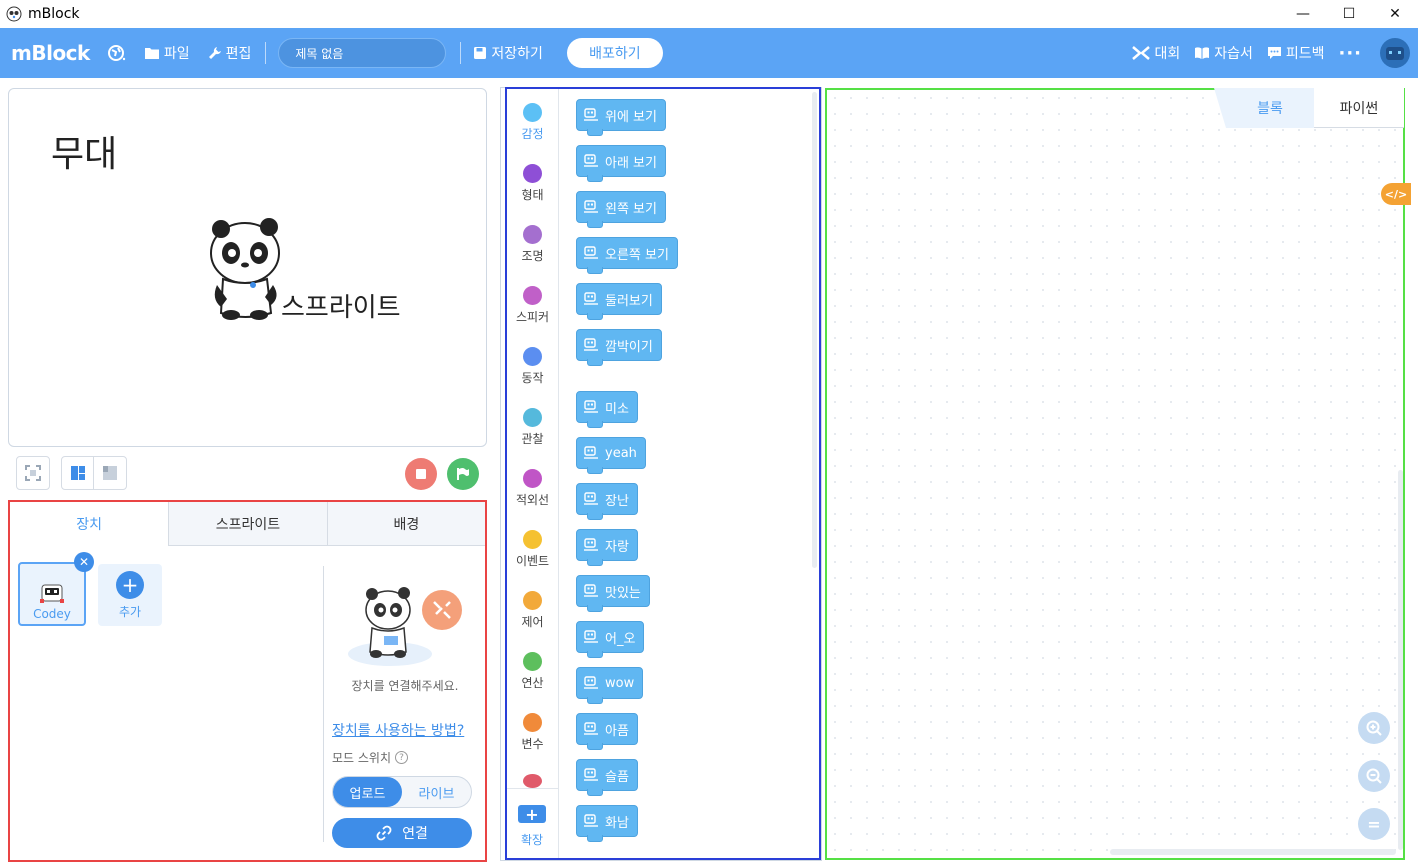 This screenshot has width=1418, height=867. What do you see at coordinates (610, 685) in the screenshot?
I see `code-block: wow` at bounding box center [610, 685].